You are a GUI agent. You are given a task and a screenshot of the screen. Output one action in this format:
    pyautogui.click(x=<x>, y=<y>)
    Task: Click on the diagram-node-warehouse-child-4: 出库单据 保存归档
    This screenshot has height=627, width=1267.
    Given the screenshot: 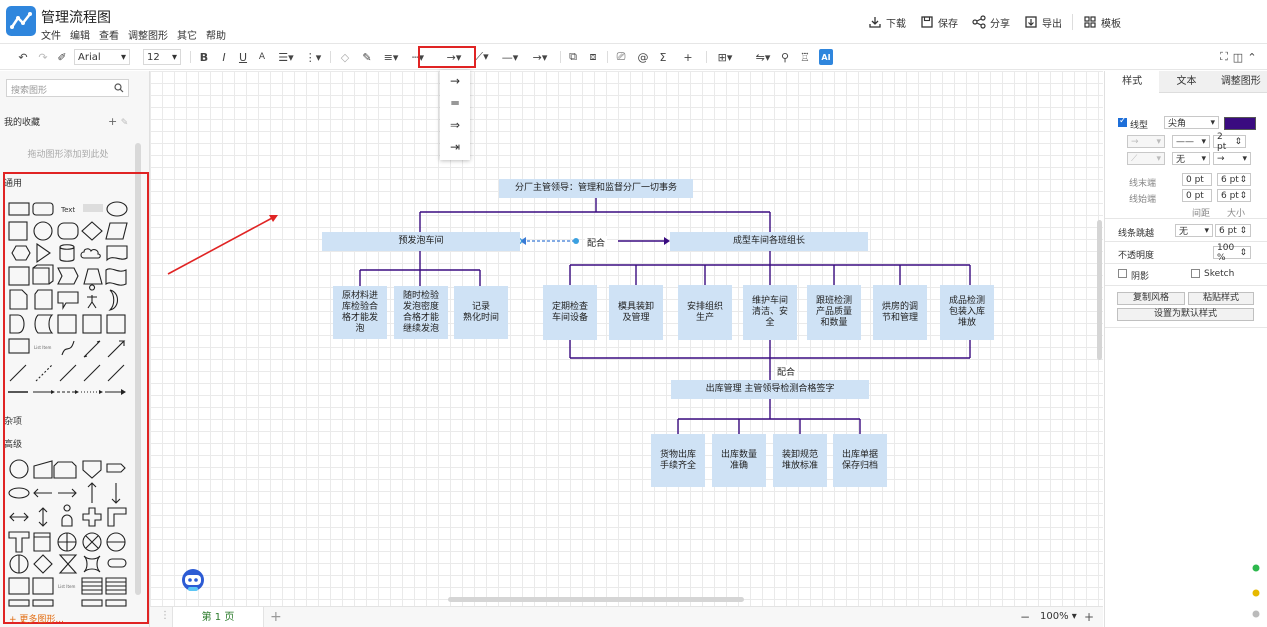 What is the action you would take?
    pyautogui.click(x=860, y=460)
    